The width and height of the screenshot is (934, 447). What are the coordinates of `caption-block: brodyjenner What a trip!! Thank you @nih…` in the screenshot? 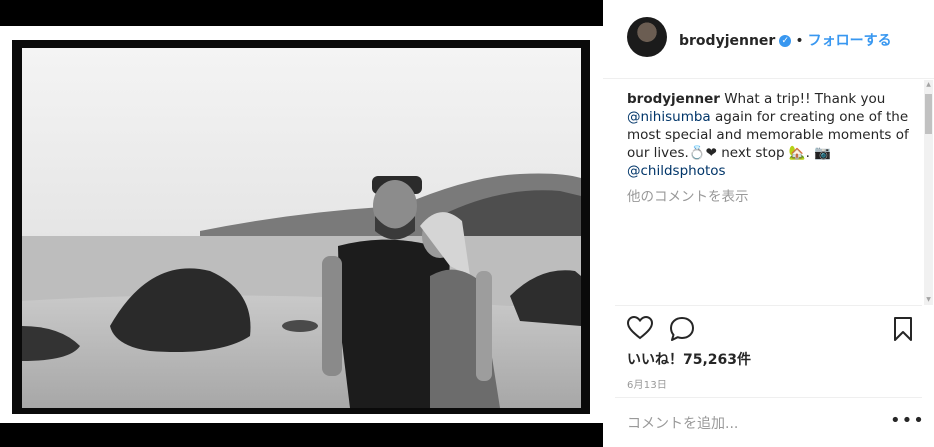 It's located at (768, 148).